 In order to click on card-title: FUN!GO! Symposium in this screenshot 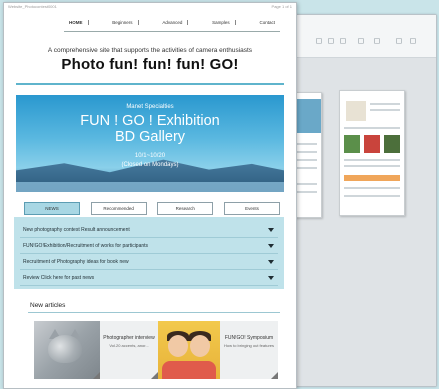, I will do `click(249, 338)`.